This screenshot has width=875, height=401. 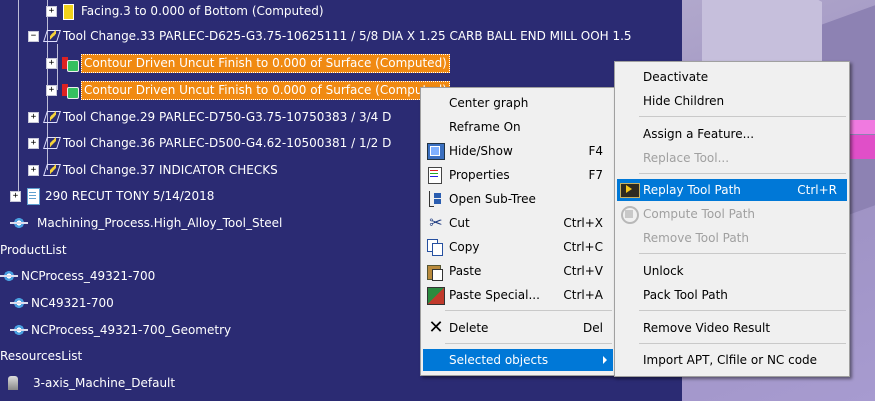 I want to click on menu-item-center-graph: Center graph, so click(x=518, y=103).